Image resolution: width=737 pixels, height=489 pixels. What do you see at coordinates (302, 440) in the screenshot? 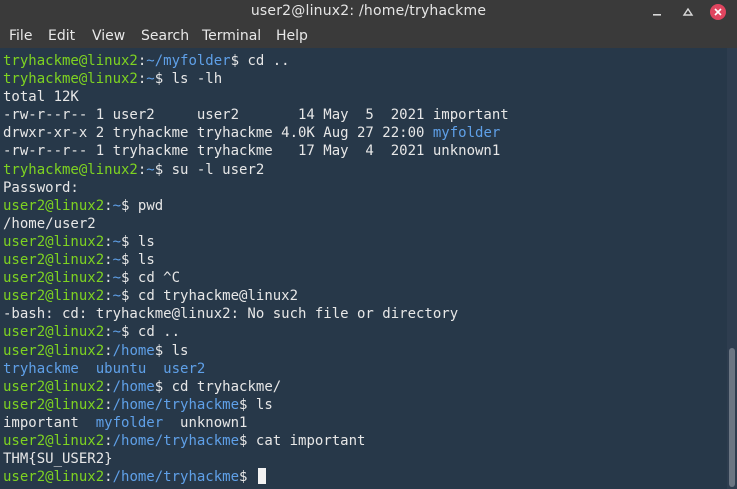
I see `terminal-text-segment: $ cat important` at bounding box center [302, 440].